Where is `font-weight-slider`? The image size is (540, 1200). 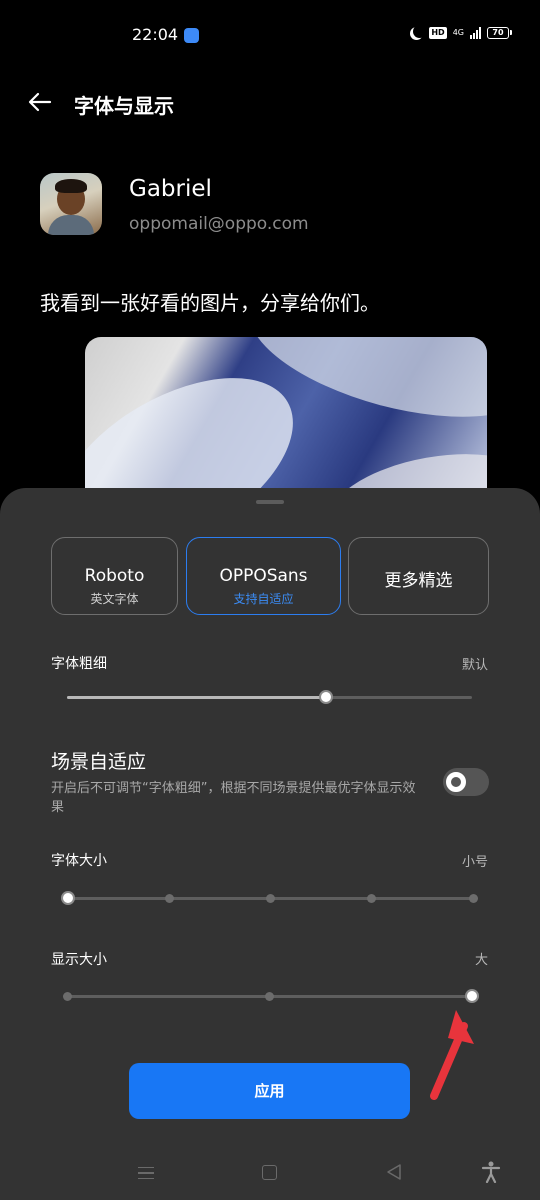
font-weight-slider is located at coordinates (269, 697).